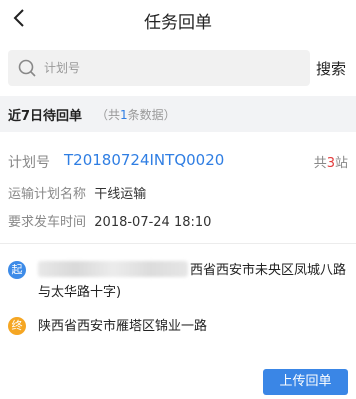 This screenshot has height=399, width=356. What do you see at coordinates (27, 68) in the screenshot?
I see `search-icon` at bounding box center [27, 68].